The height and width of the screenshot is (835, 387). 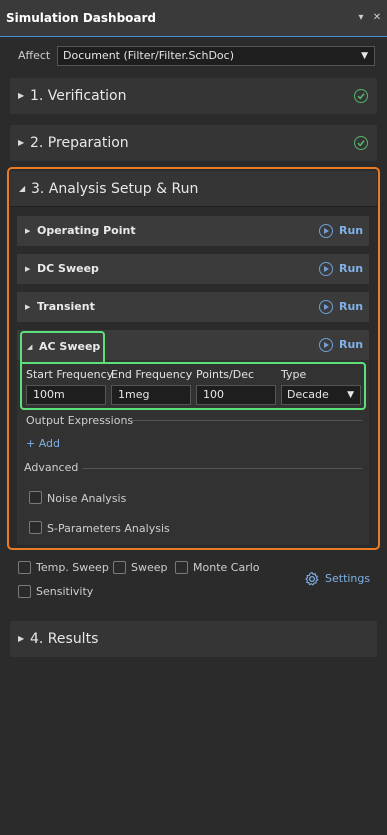 I want to click on sensitivity-checkbox, so click(x=24, y=591).